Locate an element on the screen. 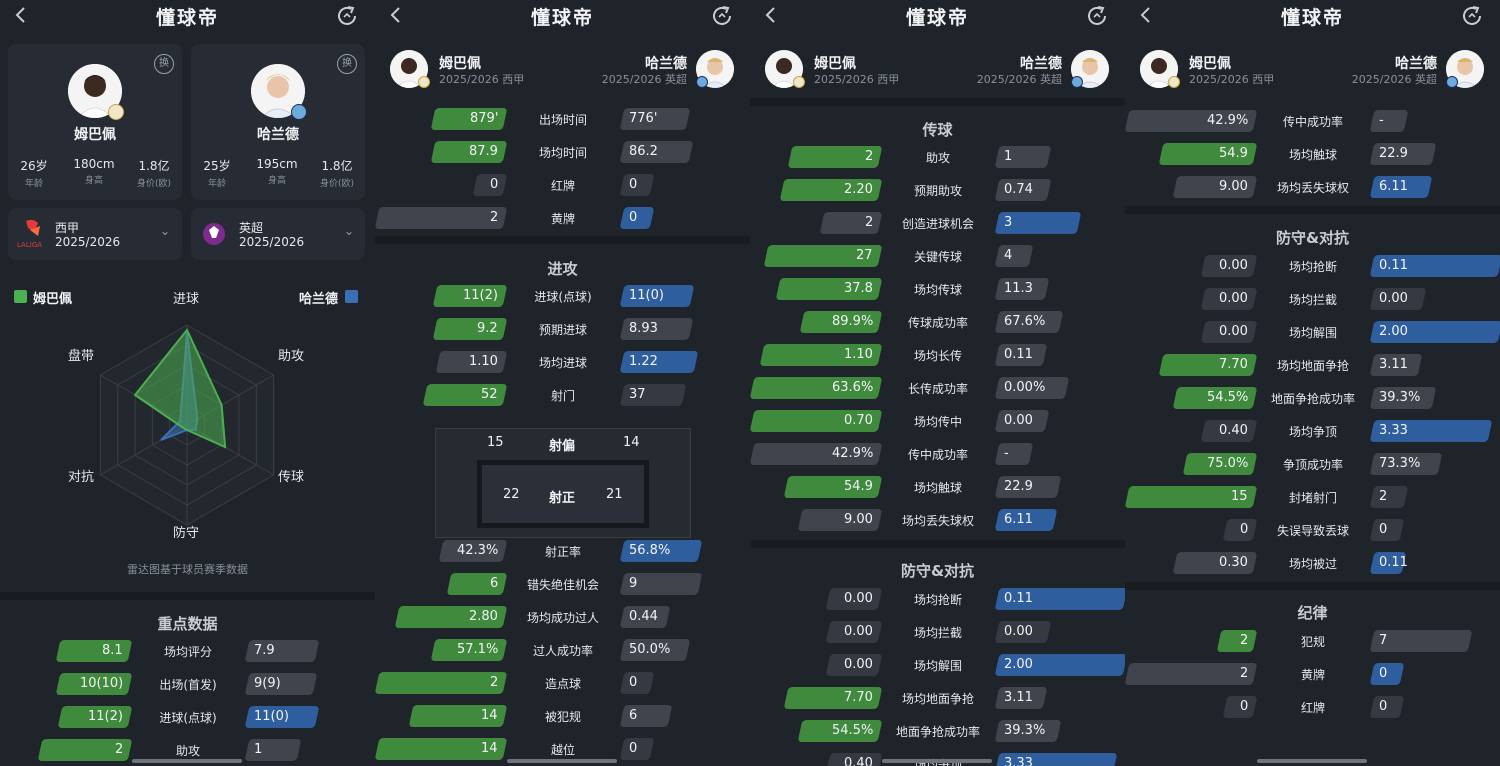  stat-label: 场均被过 is located at coordinates (1312, 564).